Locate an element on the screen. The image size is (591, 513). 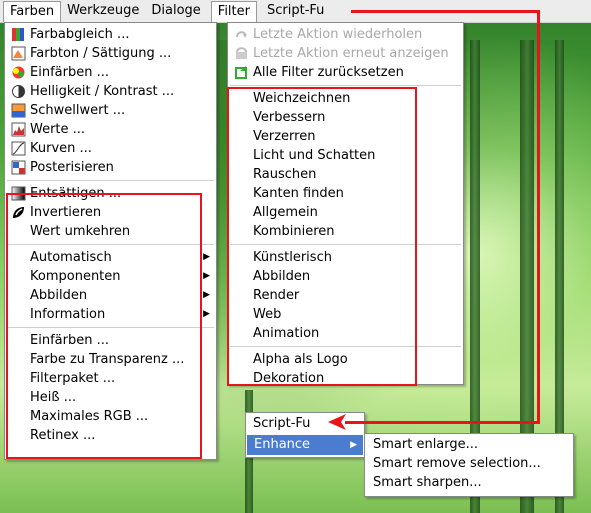
menu-script-fu: Script-Fu is located at coordinates (295, 11).